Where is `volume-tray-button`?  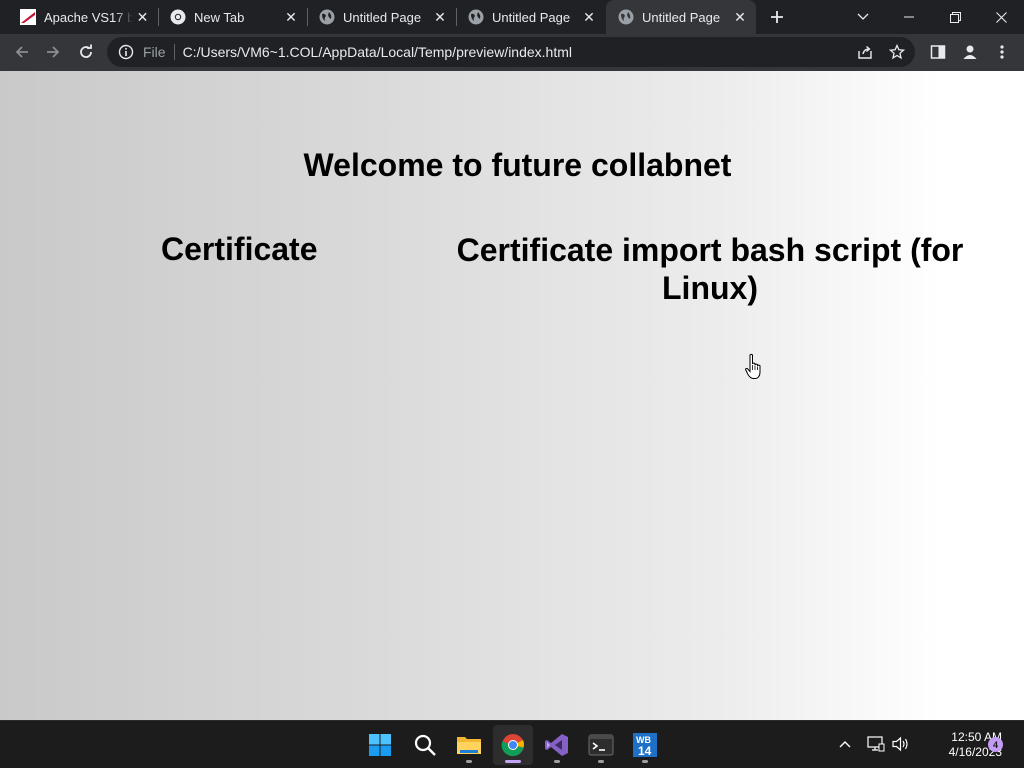 volume-tray-button is located at coordinates (901, 744).